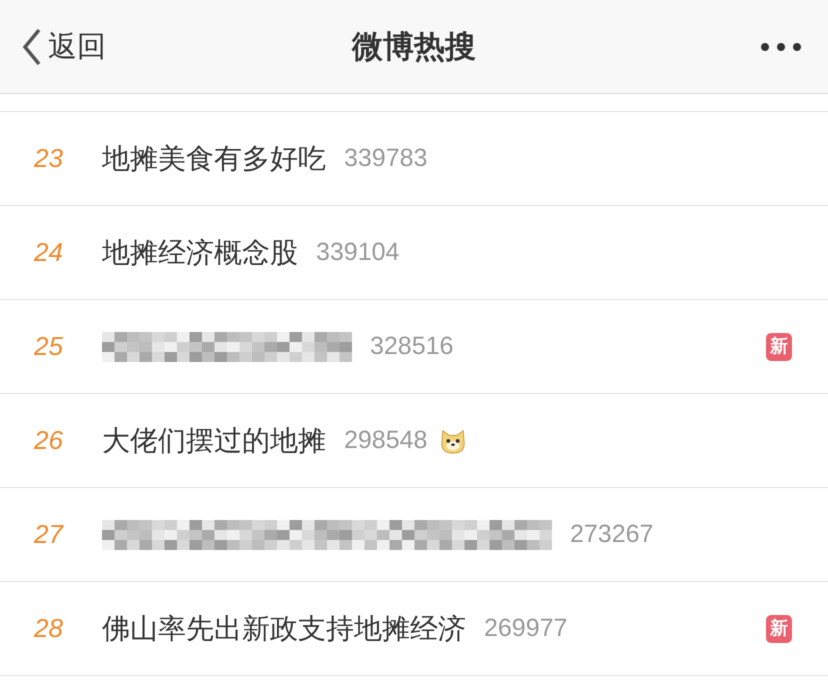 Image resolution: width=828 pixels, height=681 pixels. What do you see at coordinates (49, 252) in the screenshot?
I see `rank-number: 24` at bounding box center [49, 252].